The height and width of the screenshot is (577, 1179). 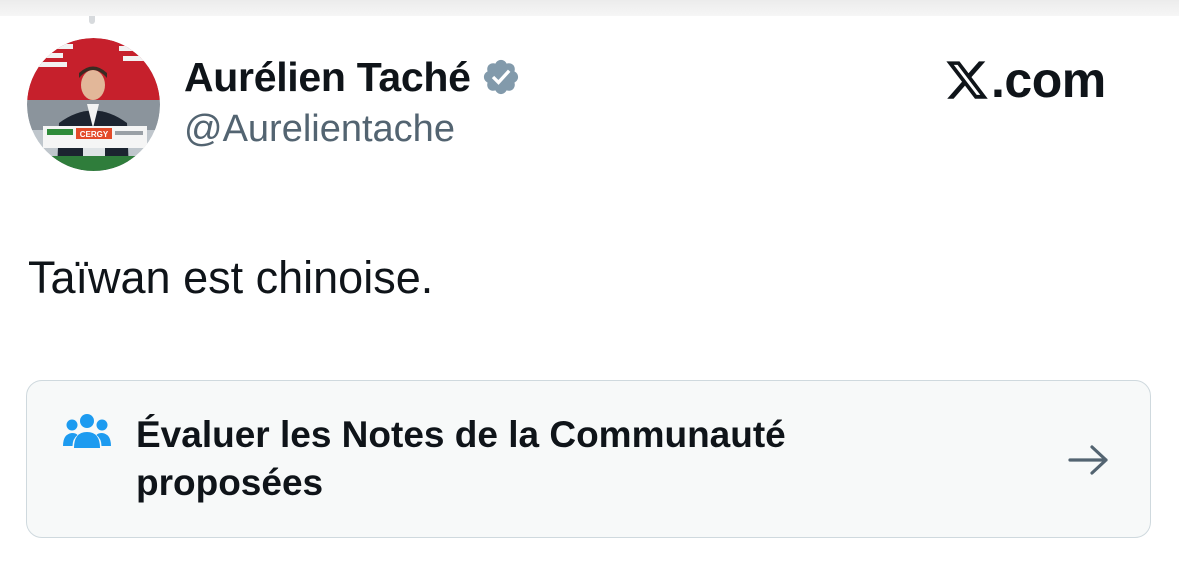 I want to click on people-icon, so click(x=87, y=431).